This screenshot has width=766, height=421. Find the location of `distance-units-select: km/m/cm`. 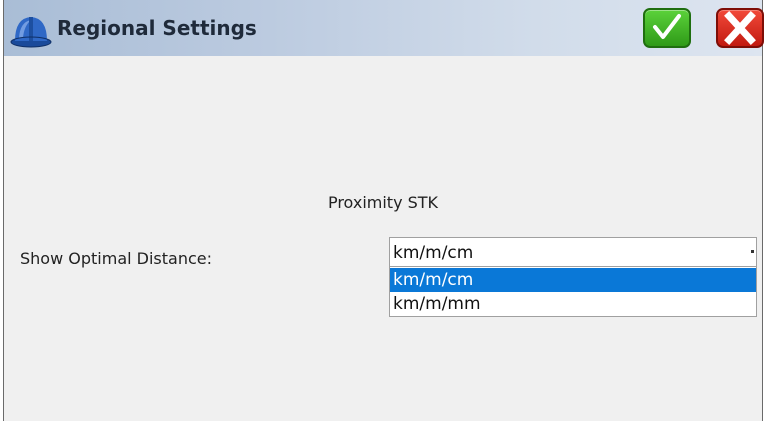

distance-units-select: km/m/cm is located at coordinates (573, 252).